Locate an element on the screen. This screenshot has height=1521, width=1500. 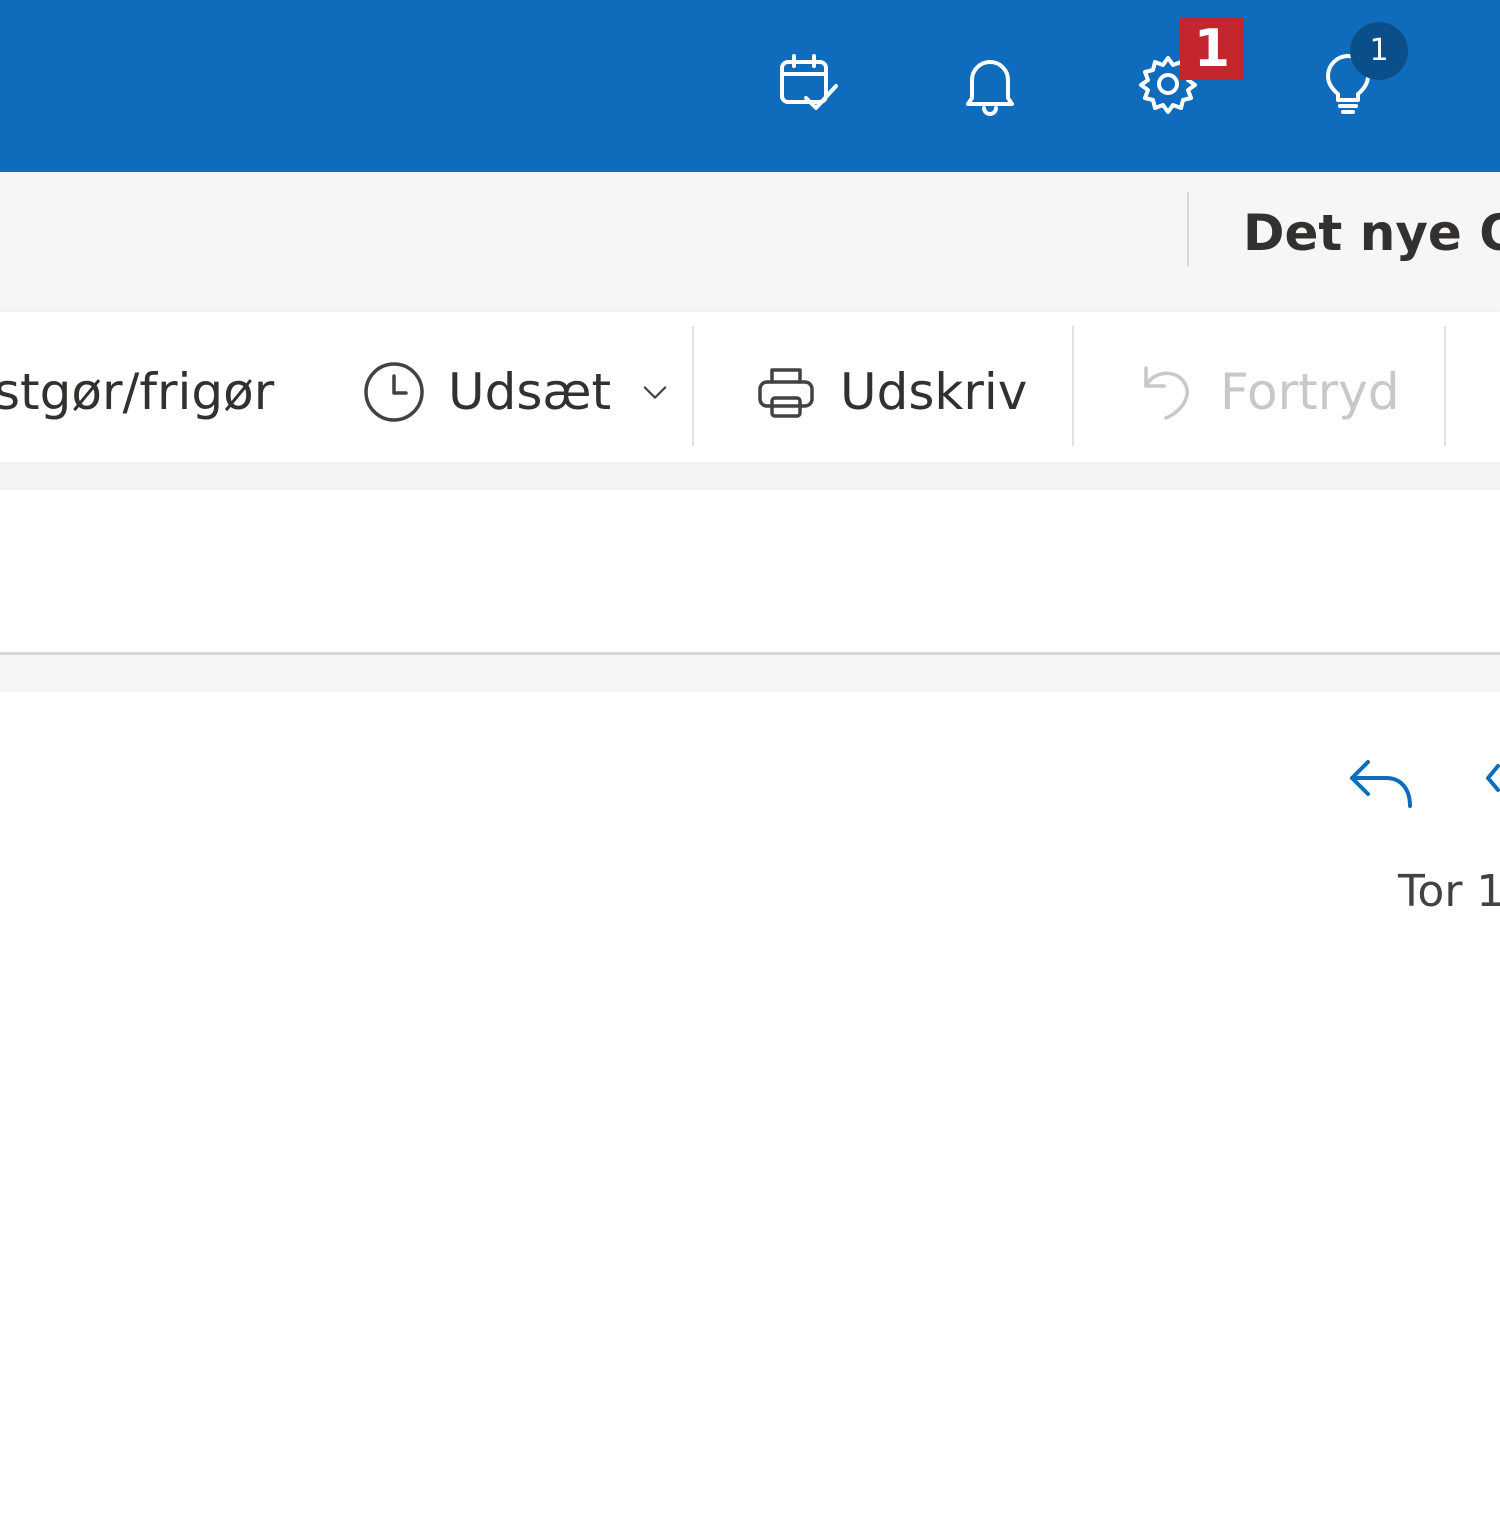
my-day-button is located at coordinates (808, 84).